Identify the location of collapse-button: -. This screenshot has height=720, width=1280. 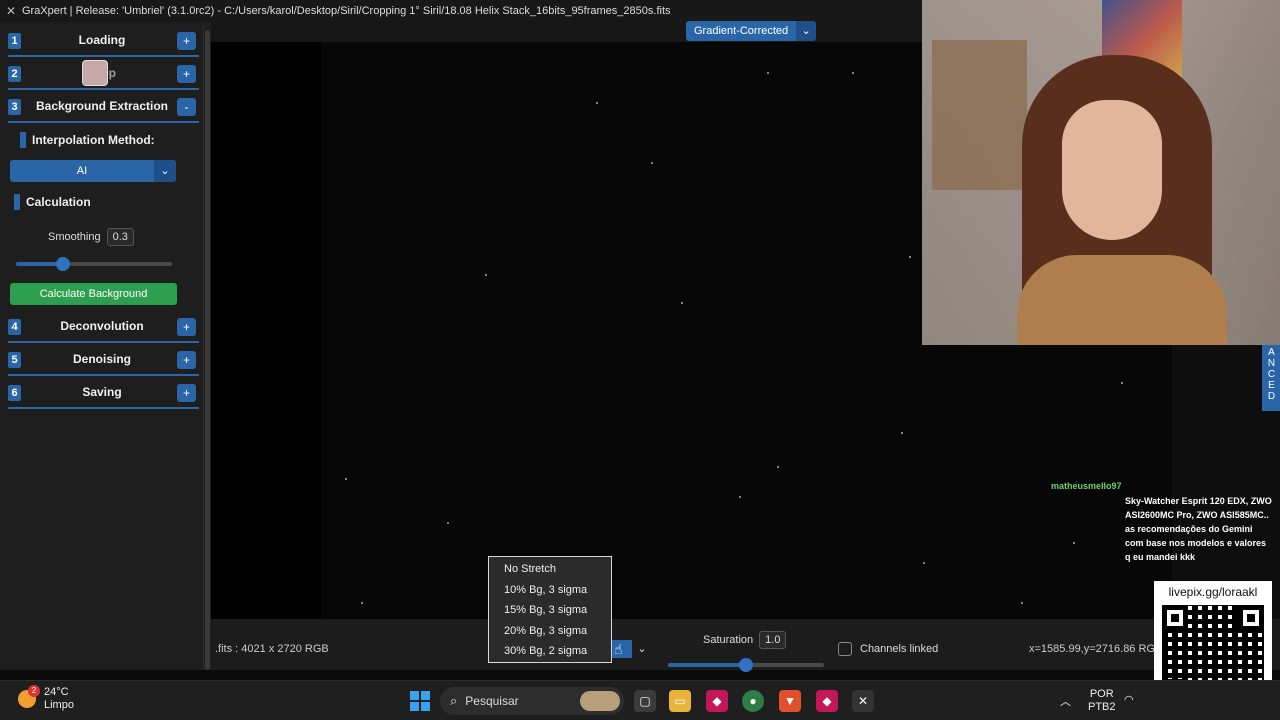
(186, 107).